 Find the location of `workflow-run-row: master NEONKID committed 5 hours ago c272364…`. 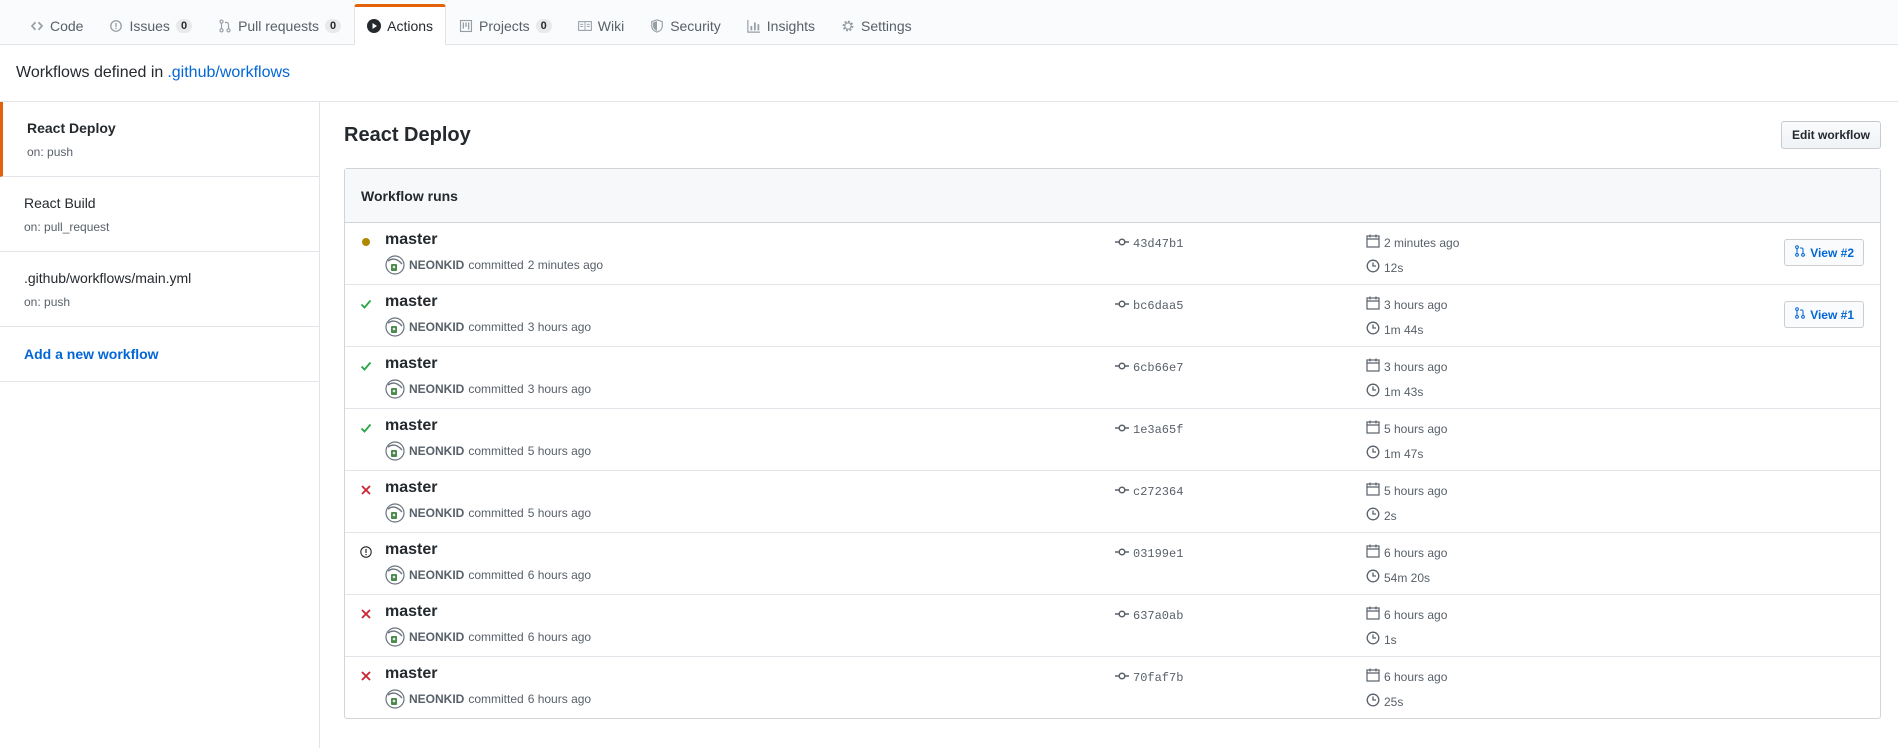

workflow-run-row: master NEONKID committed 5 hours ago c272364… is located at coordinates (1112, 502).